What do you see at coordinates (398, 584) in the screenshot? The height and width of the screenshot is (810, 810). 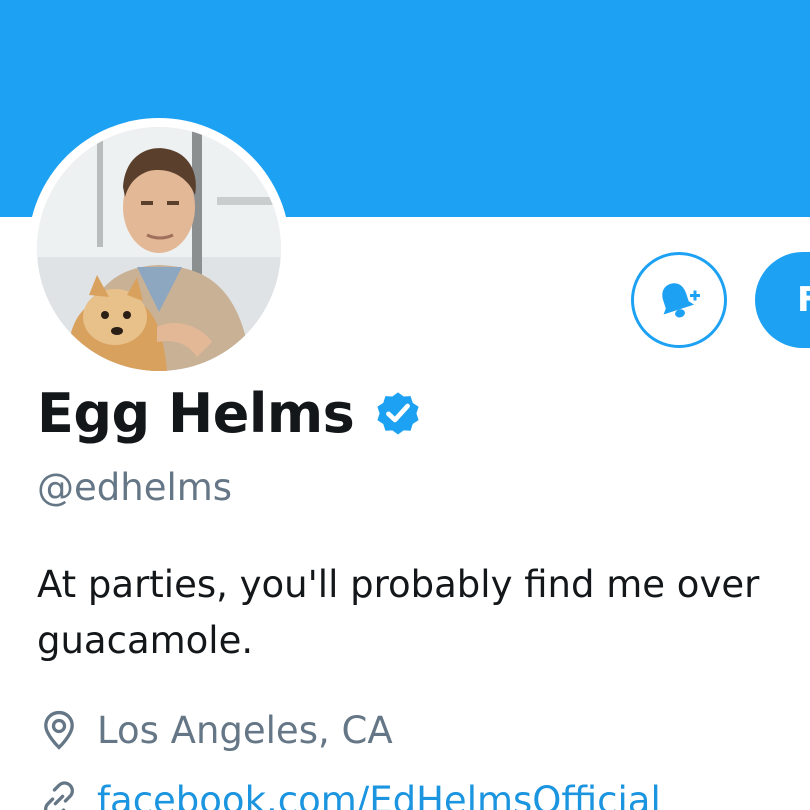 I see `bio-line: At parties, you'll probably find me over` at bounding box center [398, 584].